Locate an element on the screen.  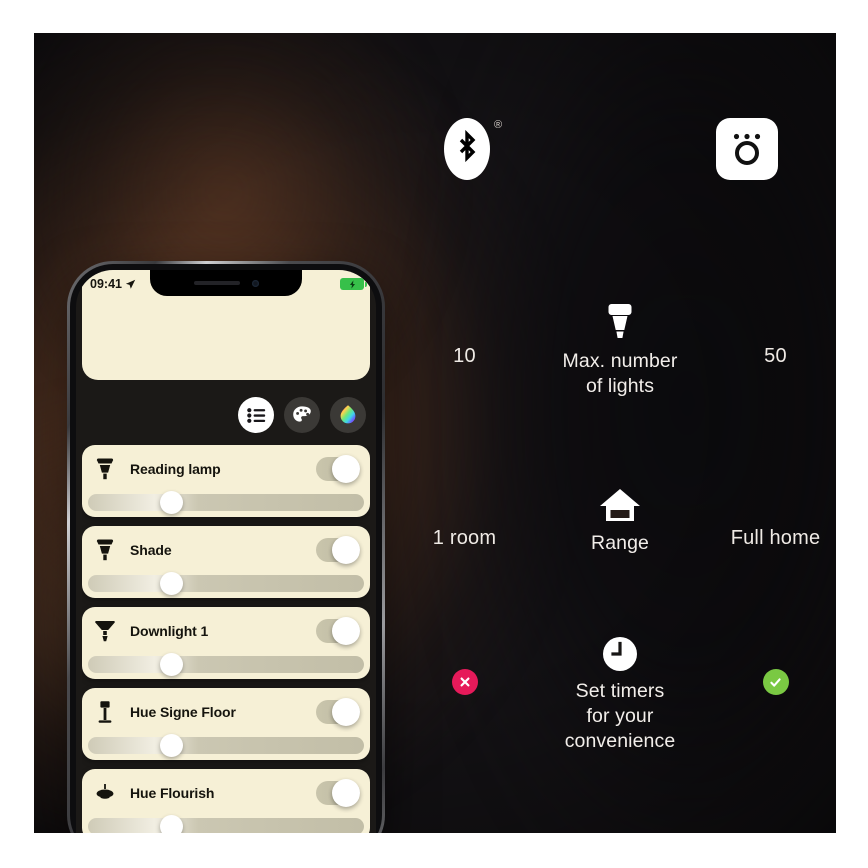
light-row-header: Shade is located at coordinates (227, 550).